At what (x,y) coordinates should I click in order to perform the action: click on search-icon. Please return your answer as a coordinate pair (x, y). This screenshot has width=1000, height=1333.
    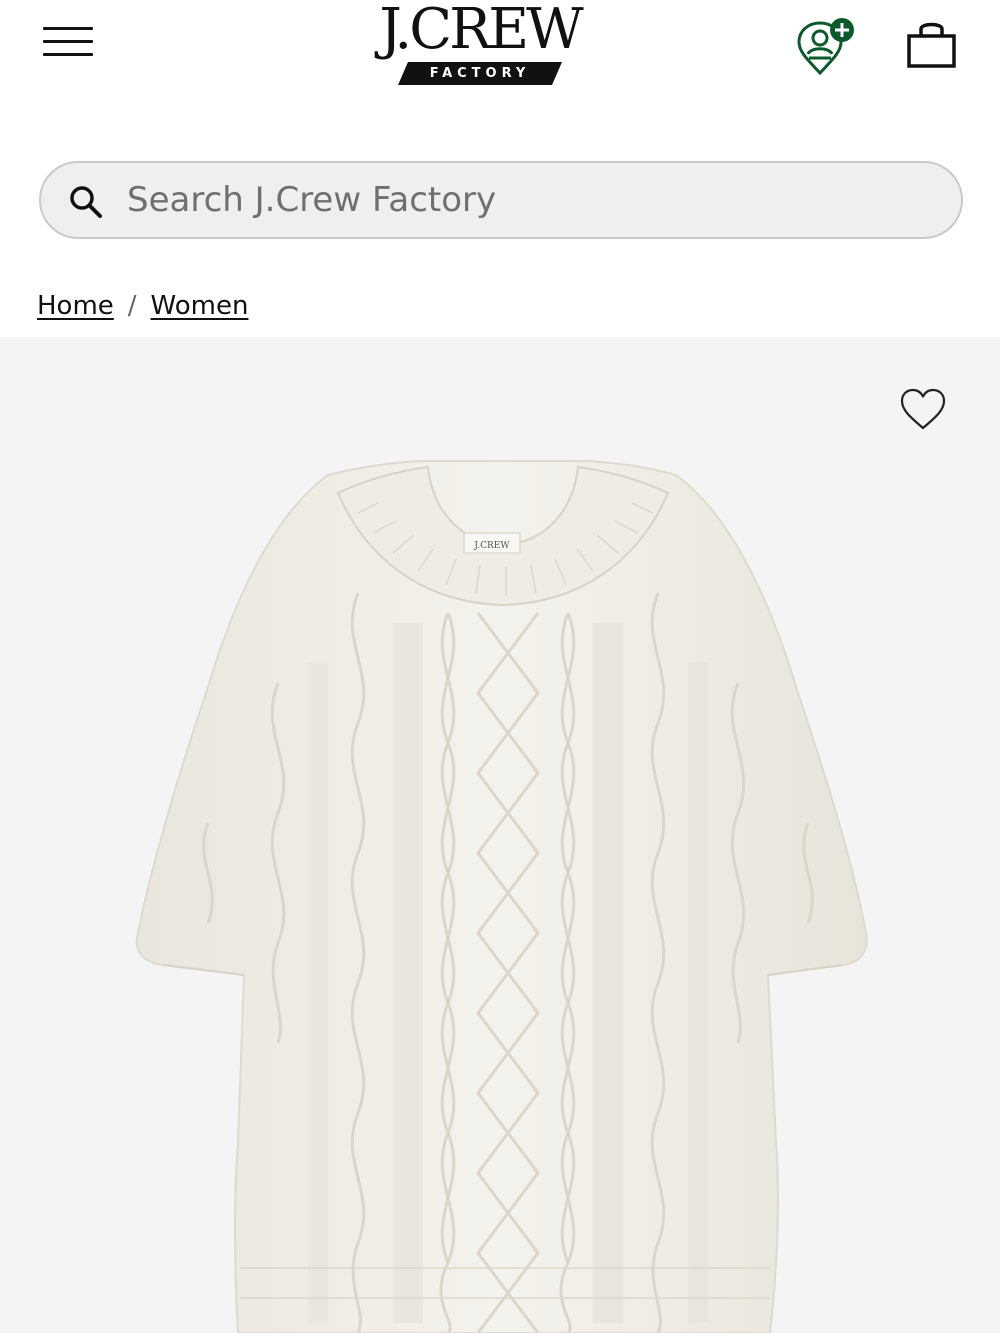
    Looking at the image, I should click on (86, 202).